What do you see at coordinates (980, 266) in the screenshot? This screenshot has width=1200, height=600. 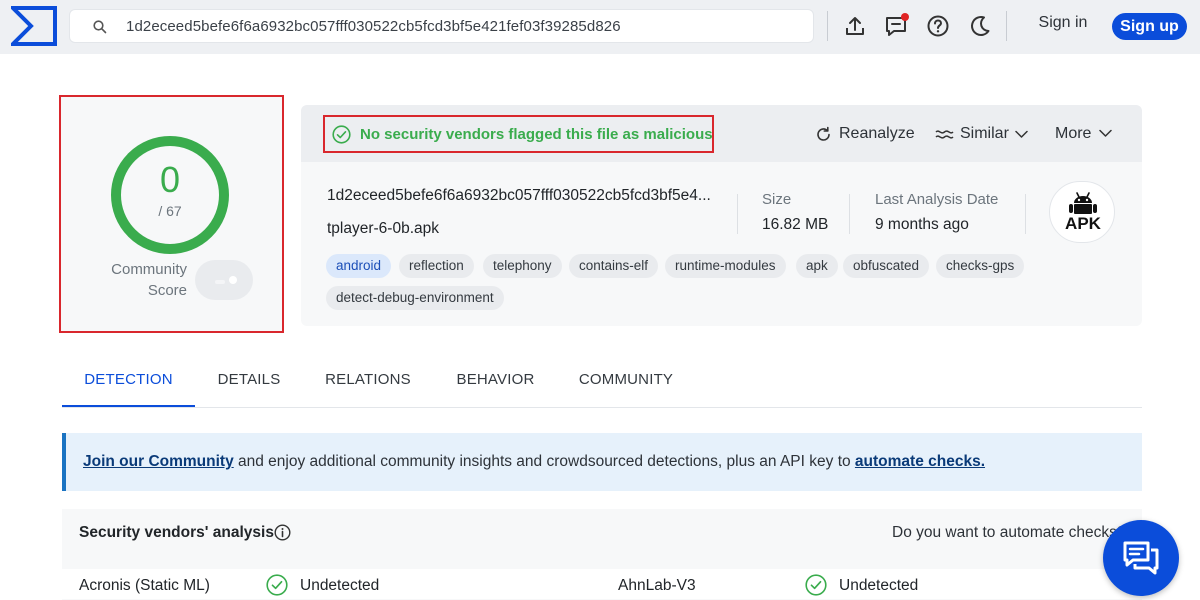 I see `tag: checks-gps` at bounding box center [980, 266].